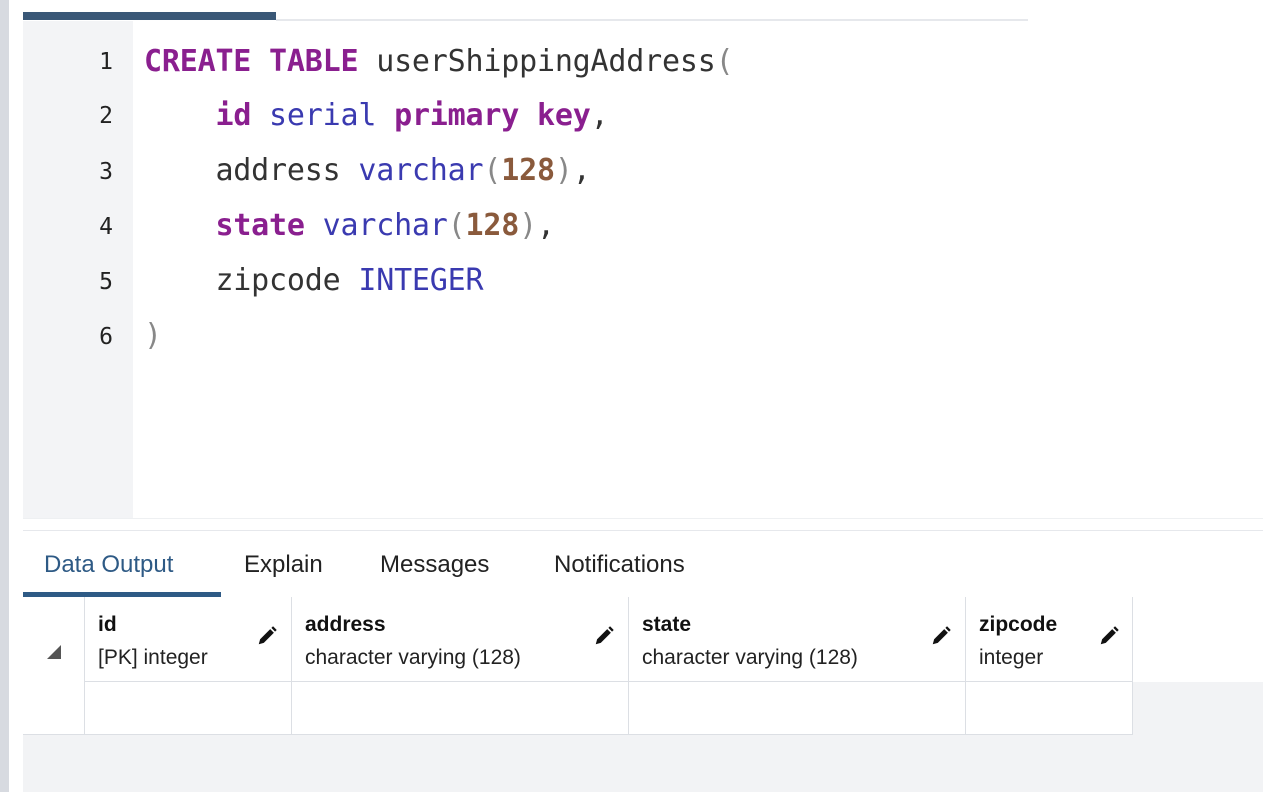 Image resolution: width=1263 pixels, height=792 pixels. What do you see at coordinates (667, 624) in the screenshot?
I see `column-name: state` at bounding box center [667, 624].